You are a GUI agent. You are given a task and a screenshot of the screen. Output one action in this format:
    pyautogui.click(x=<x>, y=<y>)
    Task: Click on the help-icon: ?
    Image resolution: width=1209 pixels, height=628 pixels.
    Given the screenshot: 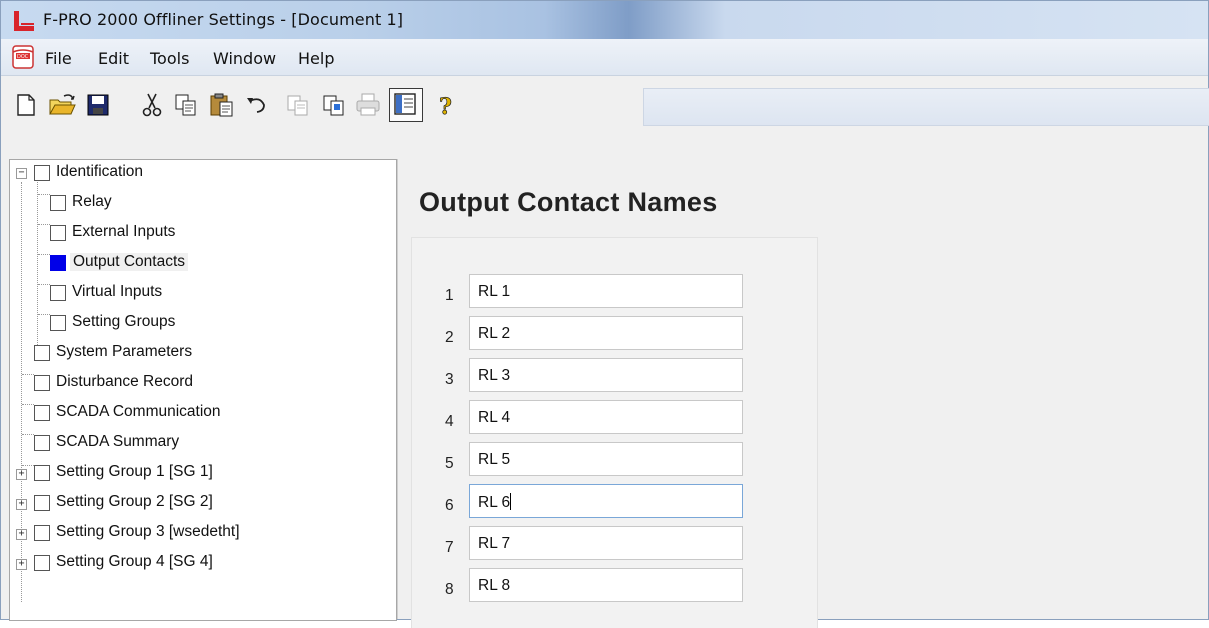 What is the action you would take?
    pyautogui.click(x=446, y=105)
    